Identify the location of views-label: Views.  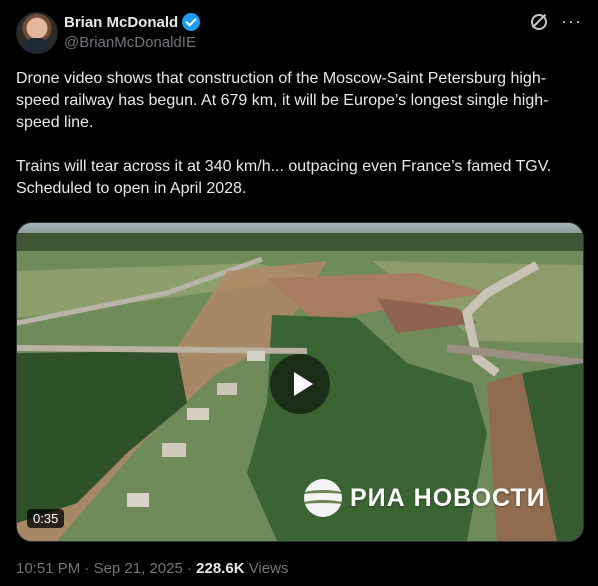
(269, 568).